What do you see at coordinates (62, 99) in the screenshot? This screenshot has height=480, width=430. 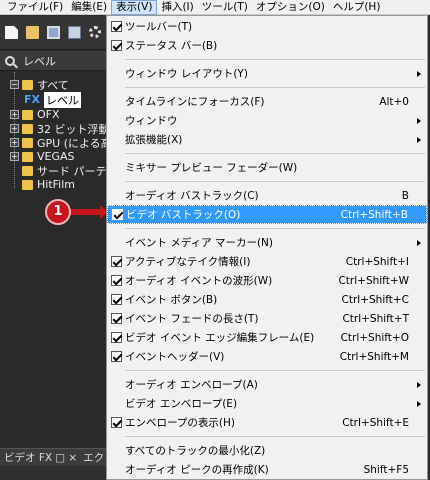 I see `tree-item-label: レベル` at bounding box center [62, 99].